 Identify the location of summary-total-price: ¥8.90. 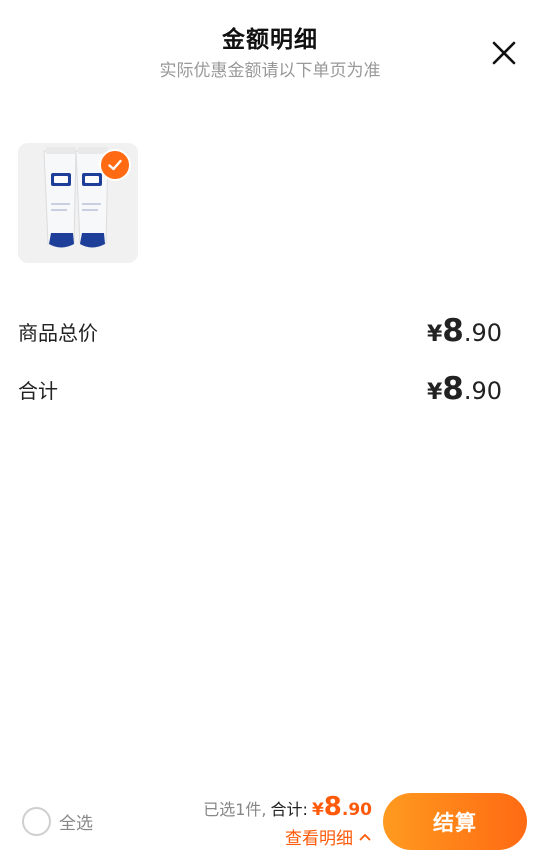
(342, 807).